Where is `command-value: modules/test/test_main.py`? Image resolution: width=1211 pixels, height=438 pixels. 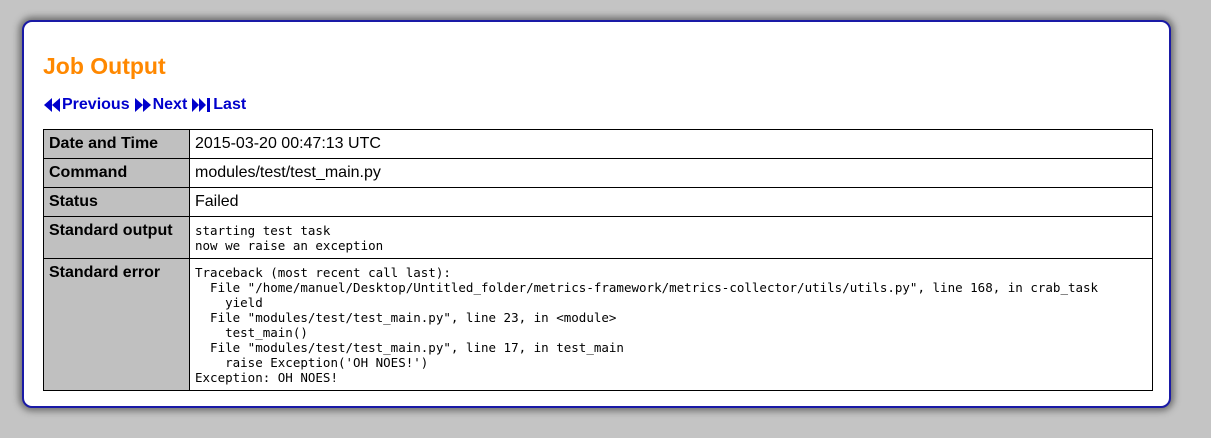 command-value: modules/test/test_main.py is located at coordinates (671, 173).